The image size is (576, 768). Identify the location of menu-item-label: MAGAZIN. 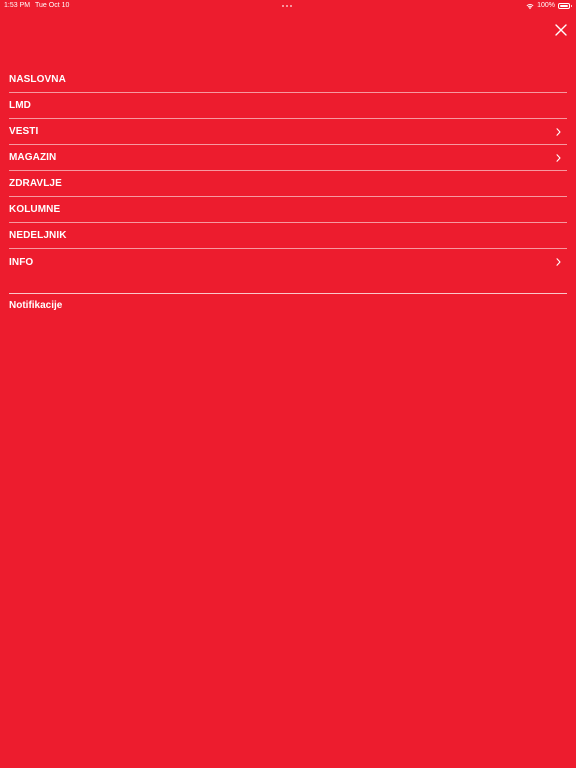
(33, 157).